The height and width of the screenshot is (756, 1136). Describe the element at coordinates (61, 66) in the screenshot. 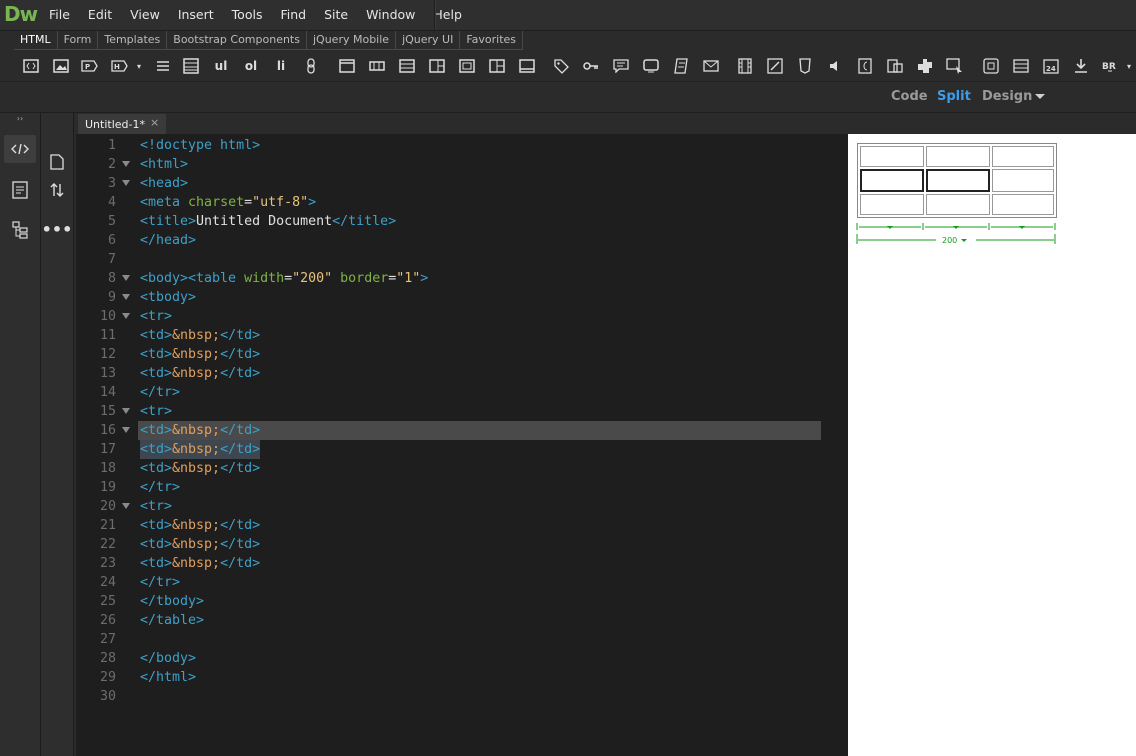

I see `image-icon` at that location.